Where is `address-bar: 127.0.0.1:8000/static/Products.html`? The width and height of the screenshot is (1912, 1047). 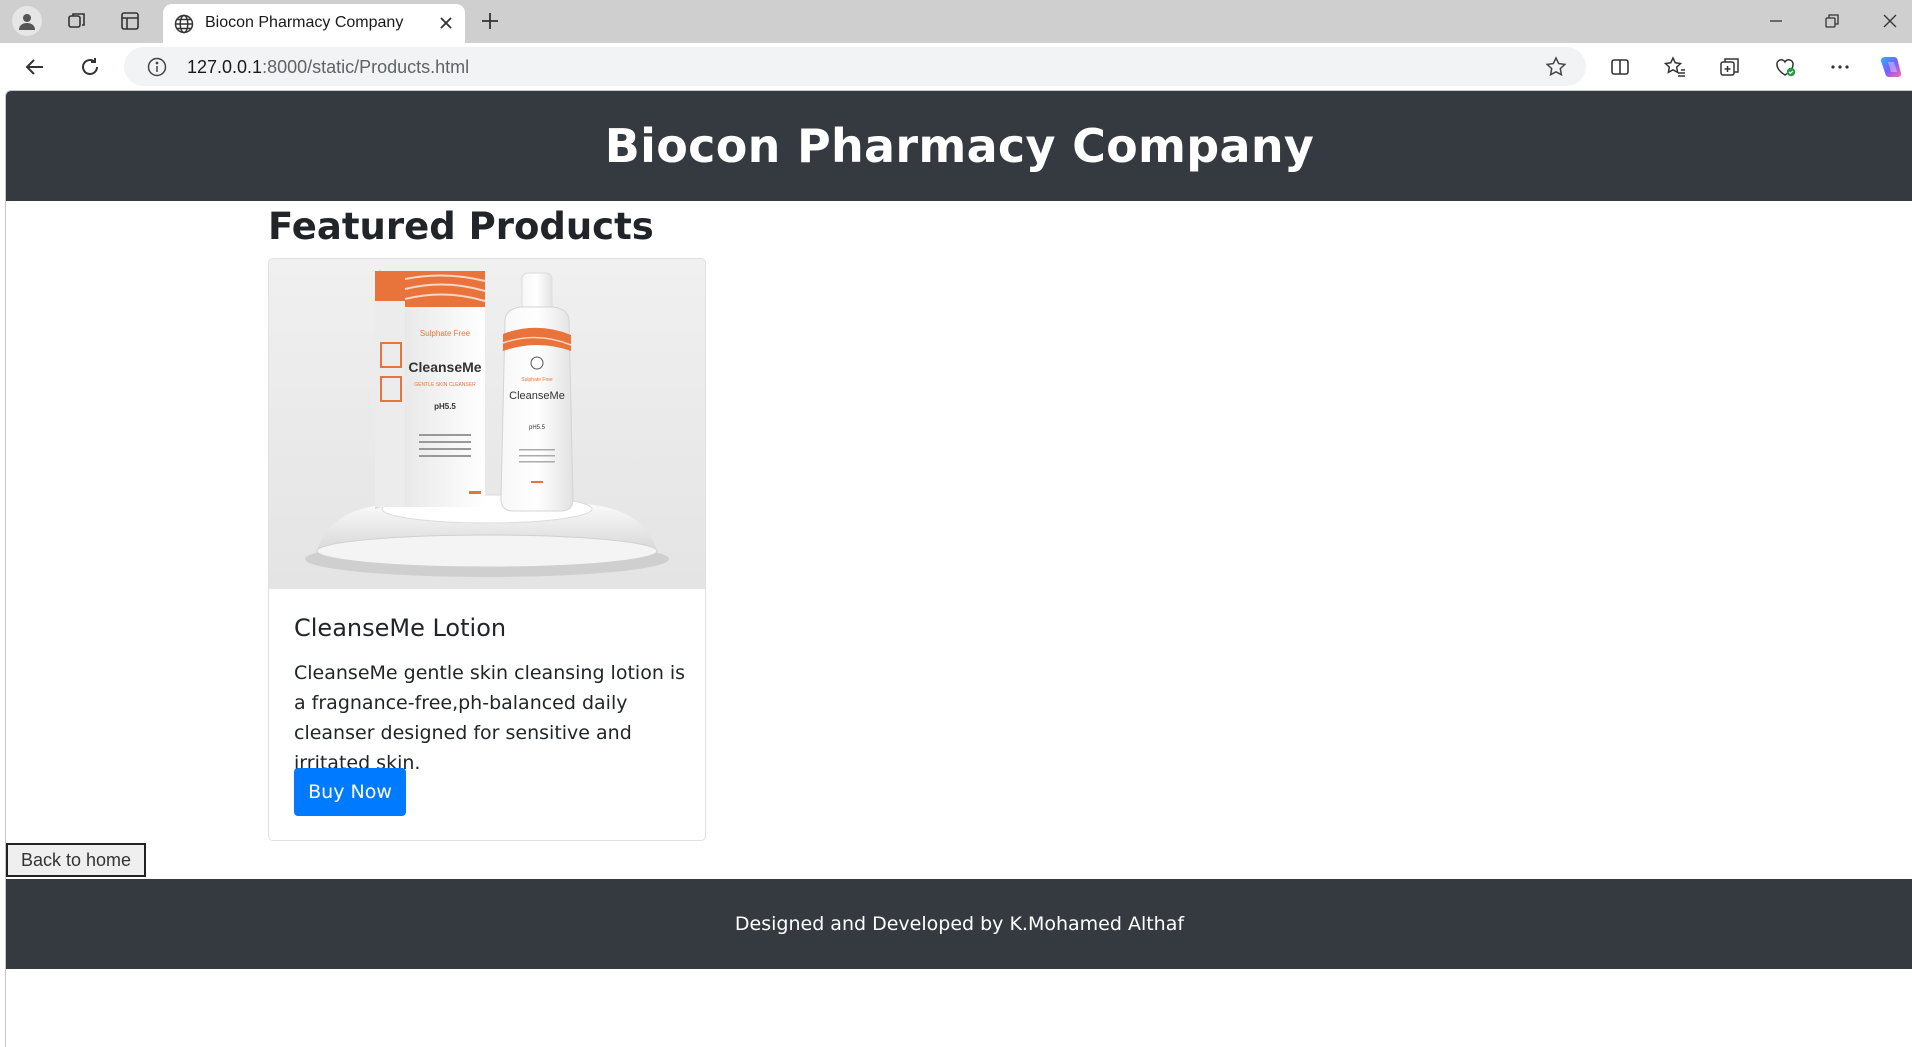
address-bar: 127.0.0.1:8000/static/Products.html is located at coordinates (855, 66).